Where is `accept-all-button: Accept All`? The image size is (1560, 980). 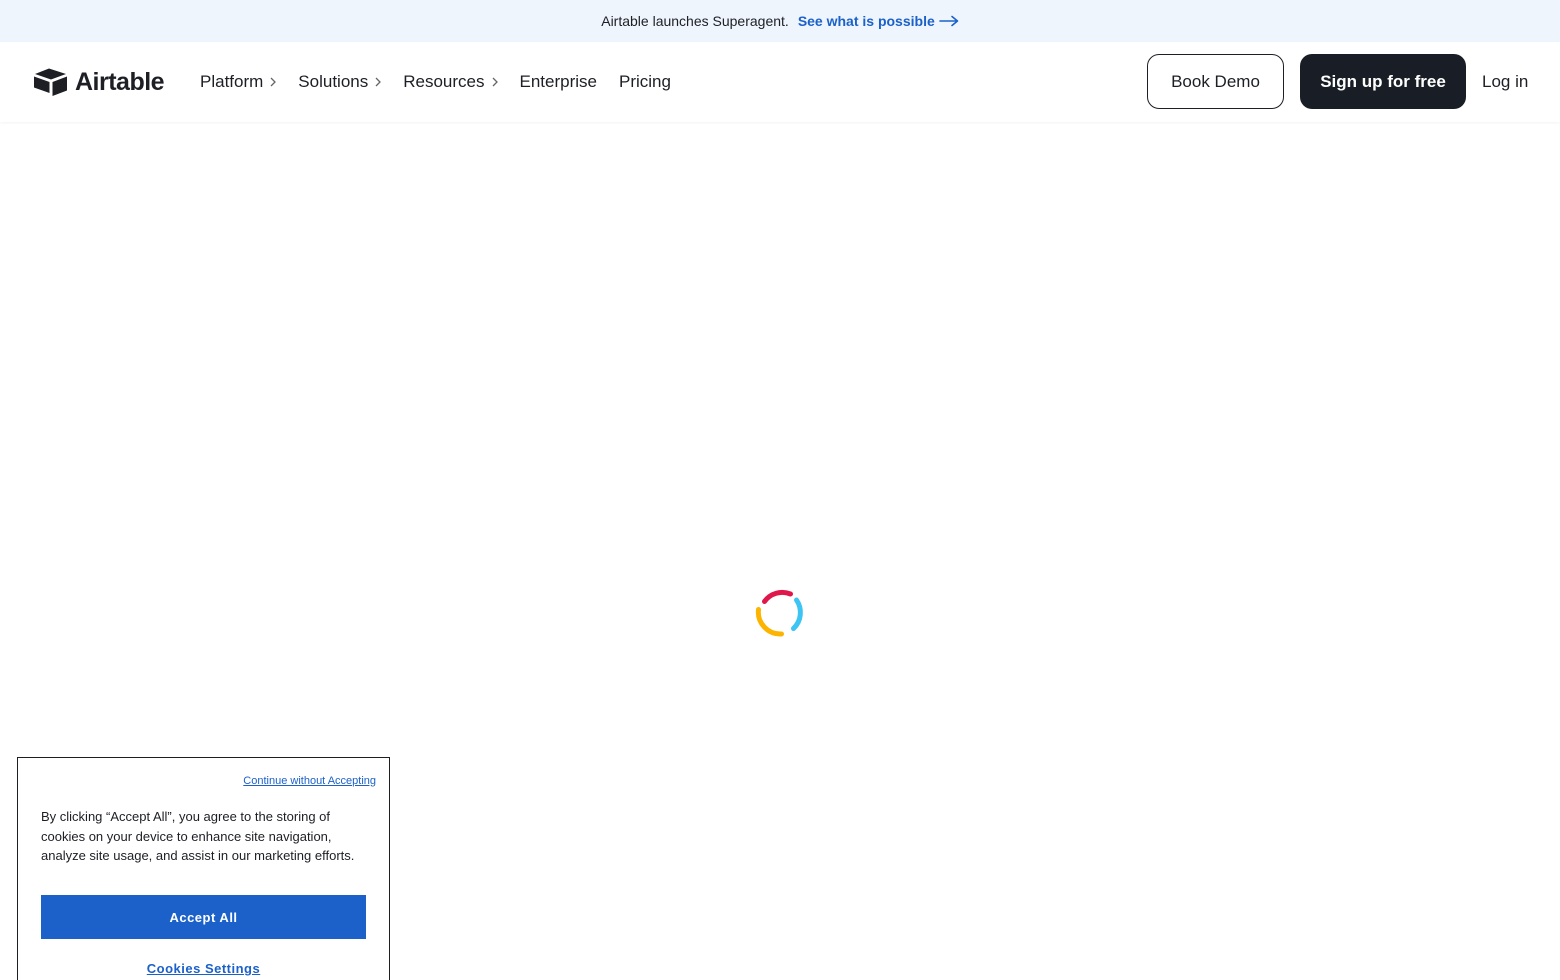
accept-all-button: Accept All is located at coordinates (203, 917).